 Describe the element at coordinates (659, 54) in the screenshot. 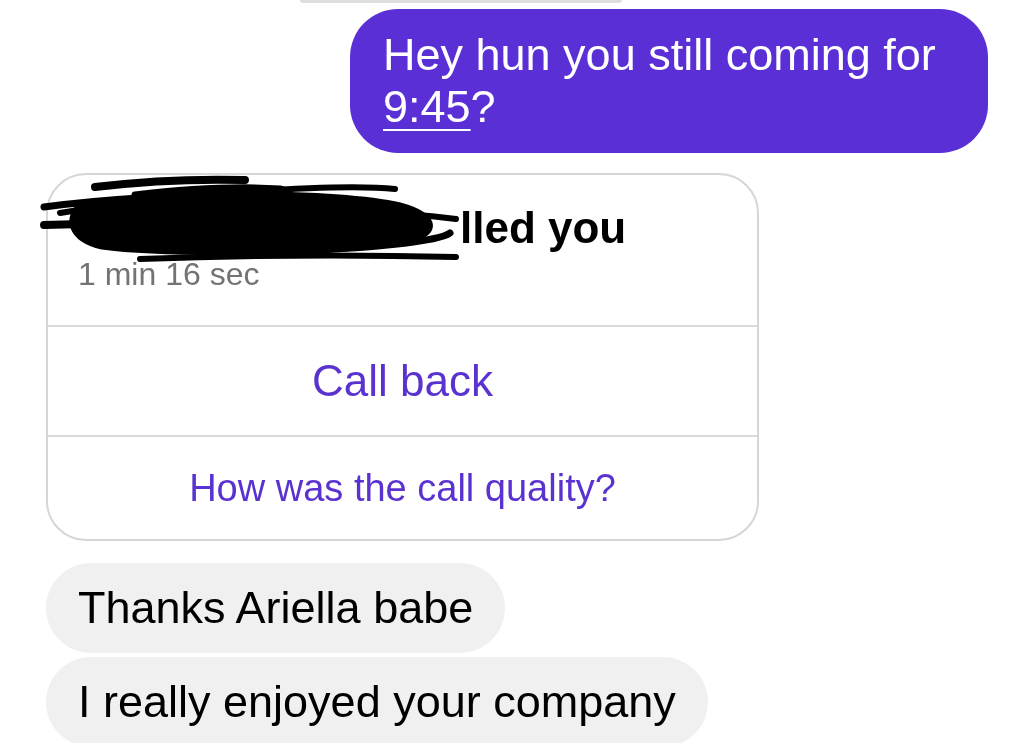

I see `message-text: Hey hun you still coming for` at that location.